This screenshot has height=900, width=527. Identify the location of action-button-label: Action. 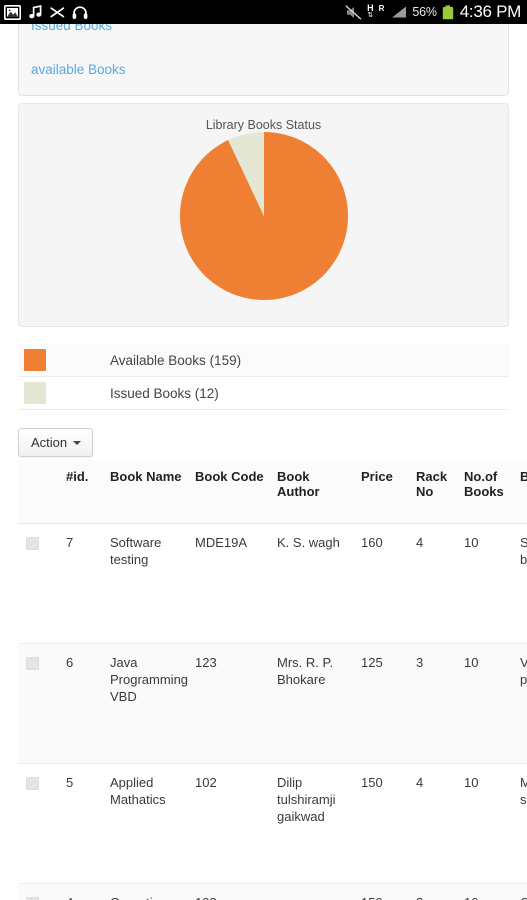
(49, 442).